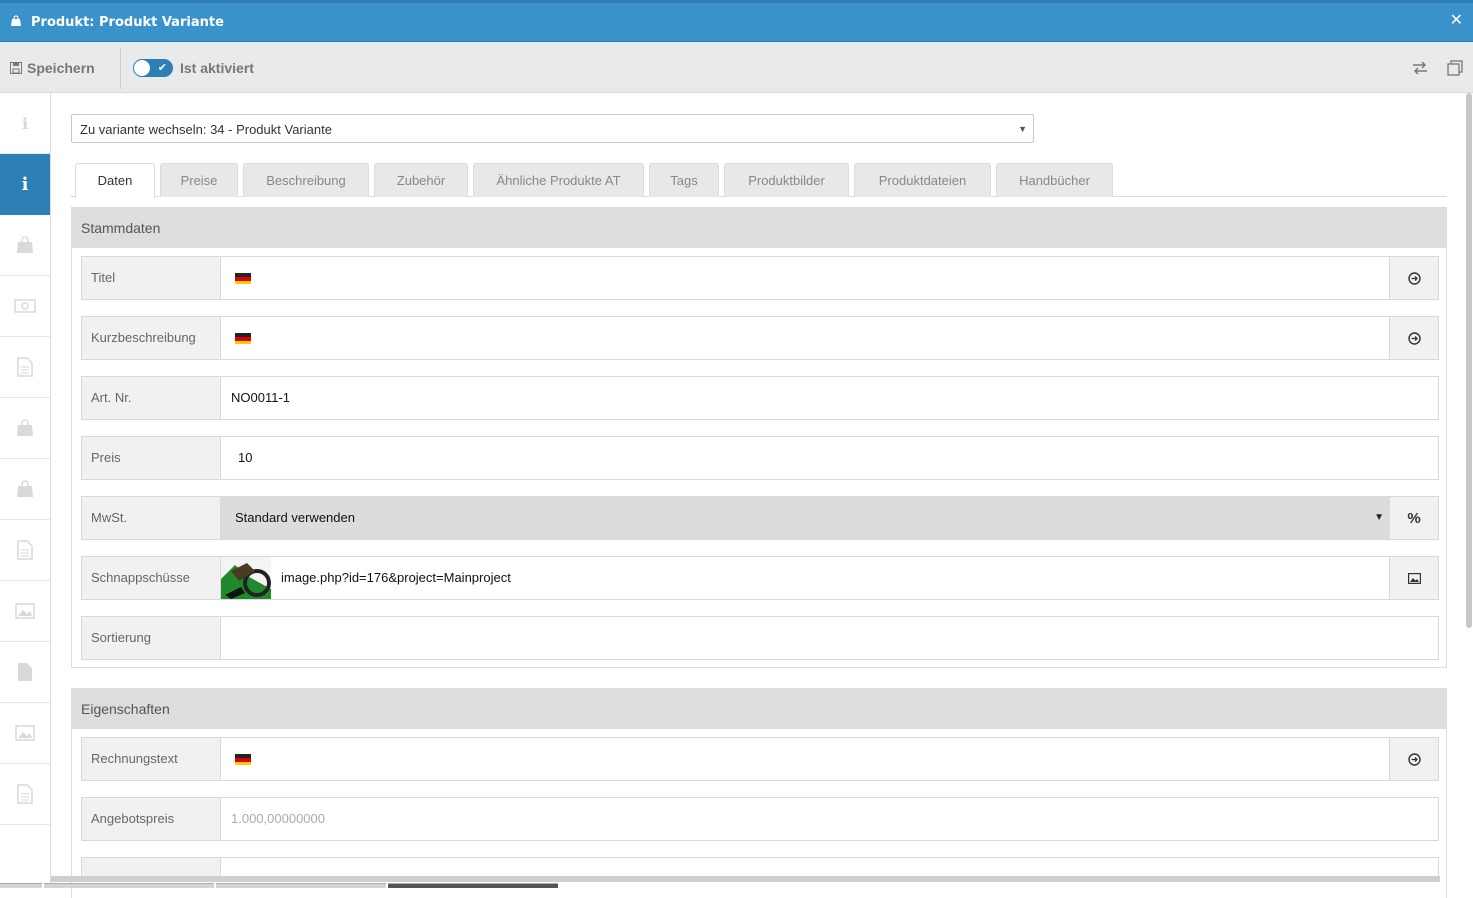 The image size is (1473, 898). Describe the element at coordinates (1456, 21) in the screenshot. I see `close-icon: ✕` at that location.